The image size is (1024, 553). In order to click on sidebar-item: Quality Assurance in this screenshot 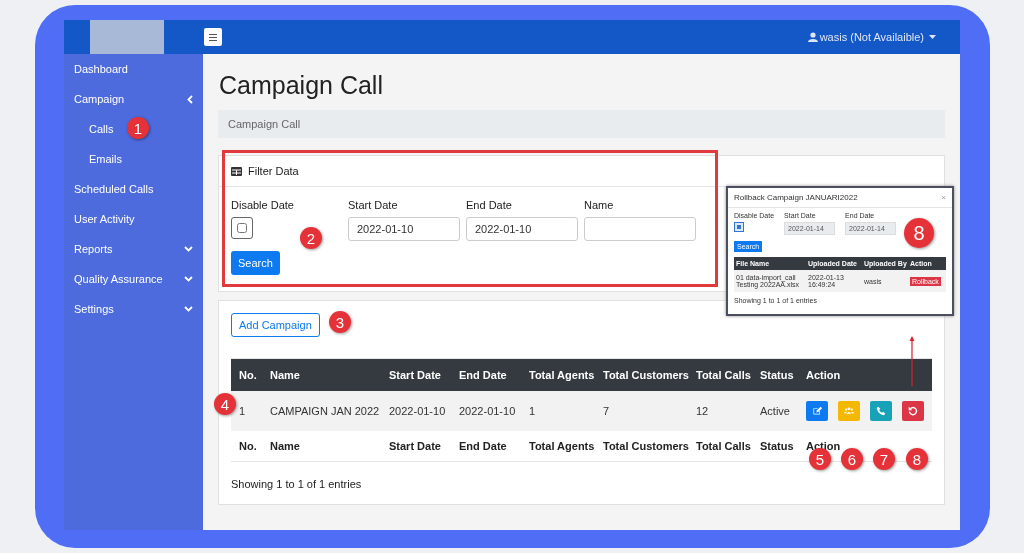, I will do `click(133, 279)`.